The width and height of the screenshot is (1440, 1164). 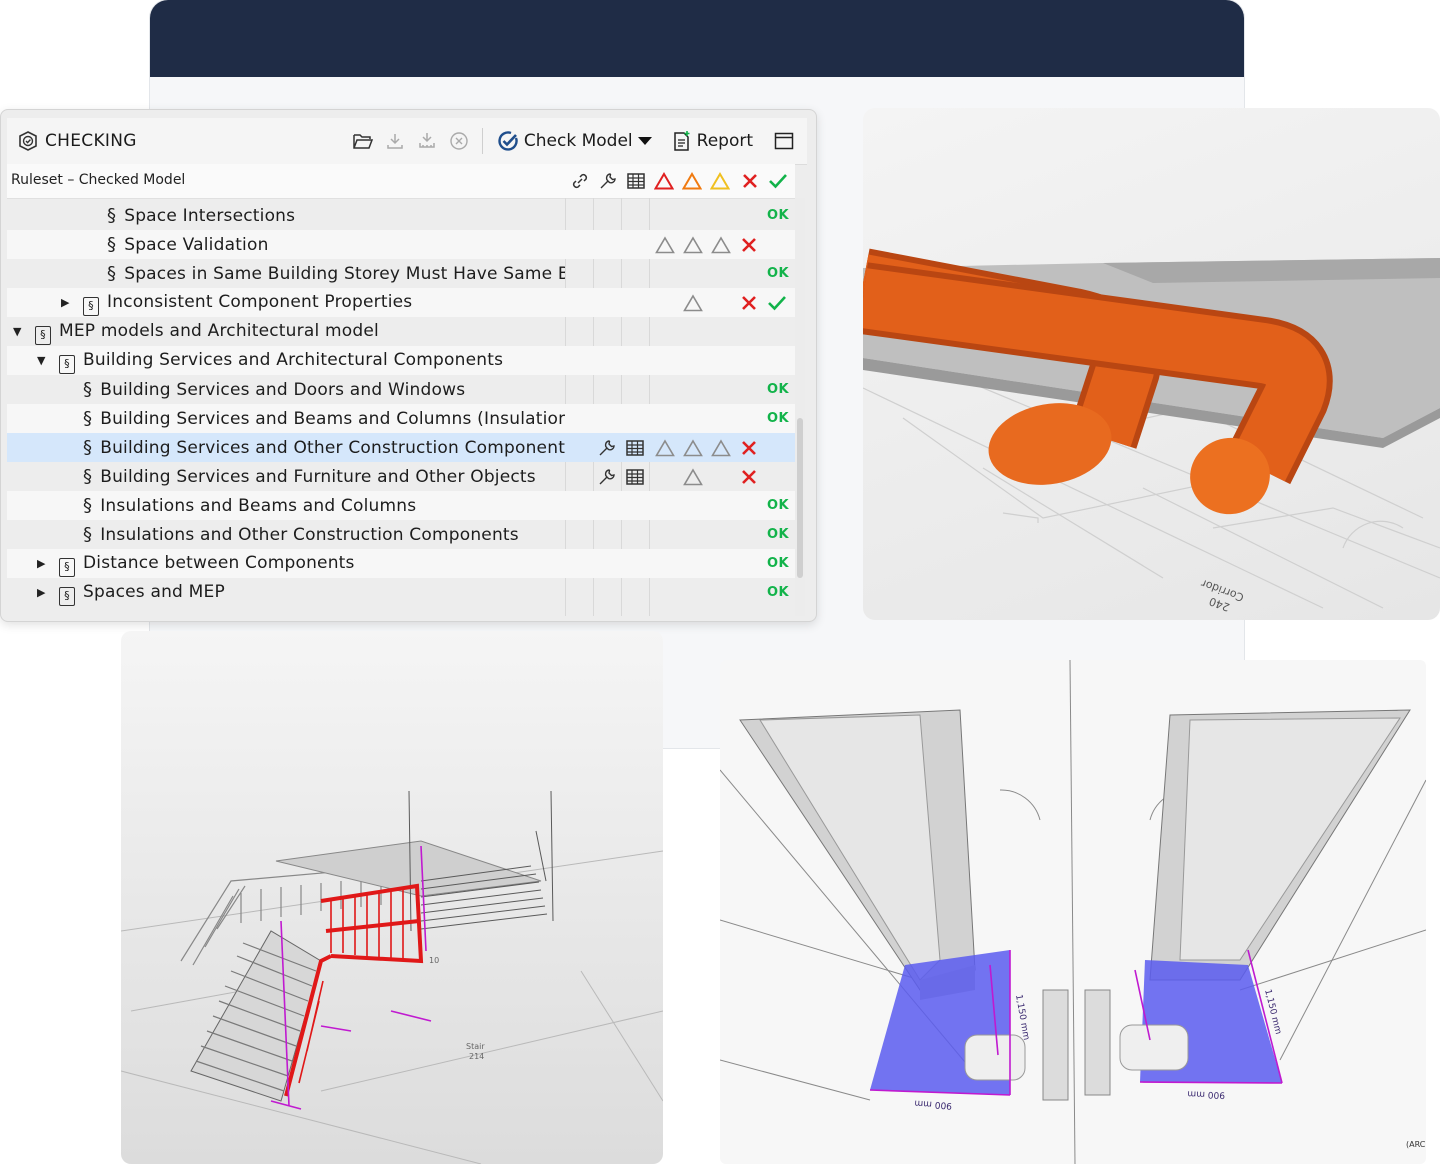 I want to click on tree-row: ▶ § Distance between Components OK, so click(x=401, y=563).